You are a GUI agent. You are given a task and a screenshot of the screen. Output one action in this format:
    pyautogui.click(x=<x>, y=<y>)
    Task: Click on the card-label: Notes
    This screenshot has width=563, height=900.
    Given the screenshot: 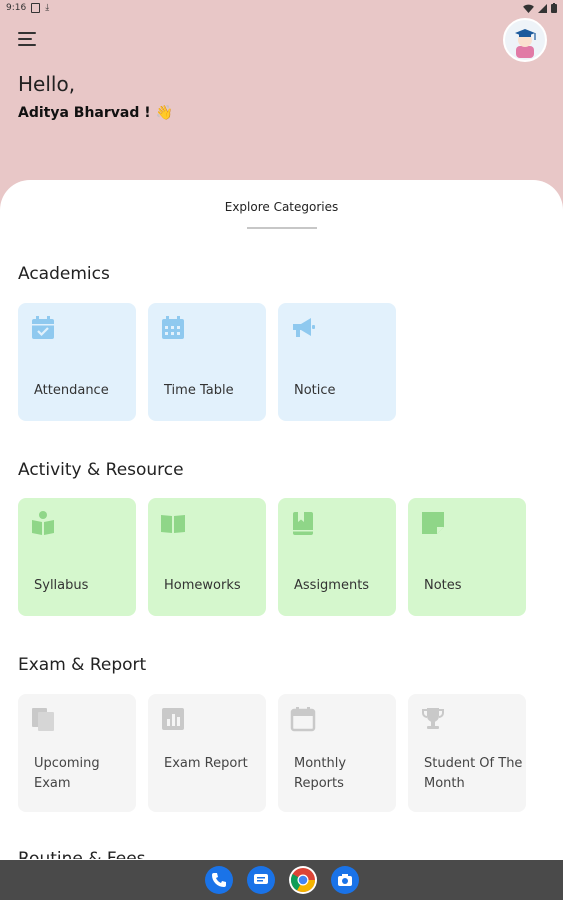 What is the action you would take?
    pyautogui.click(x=443, y=585)
    